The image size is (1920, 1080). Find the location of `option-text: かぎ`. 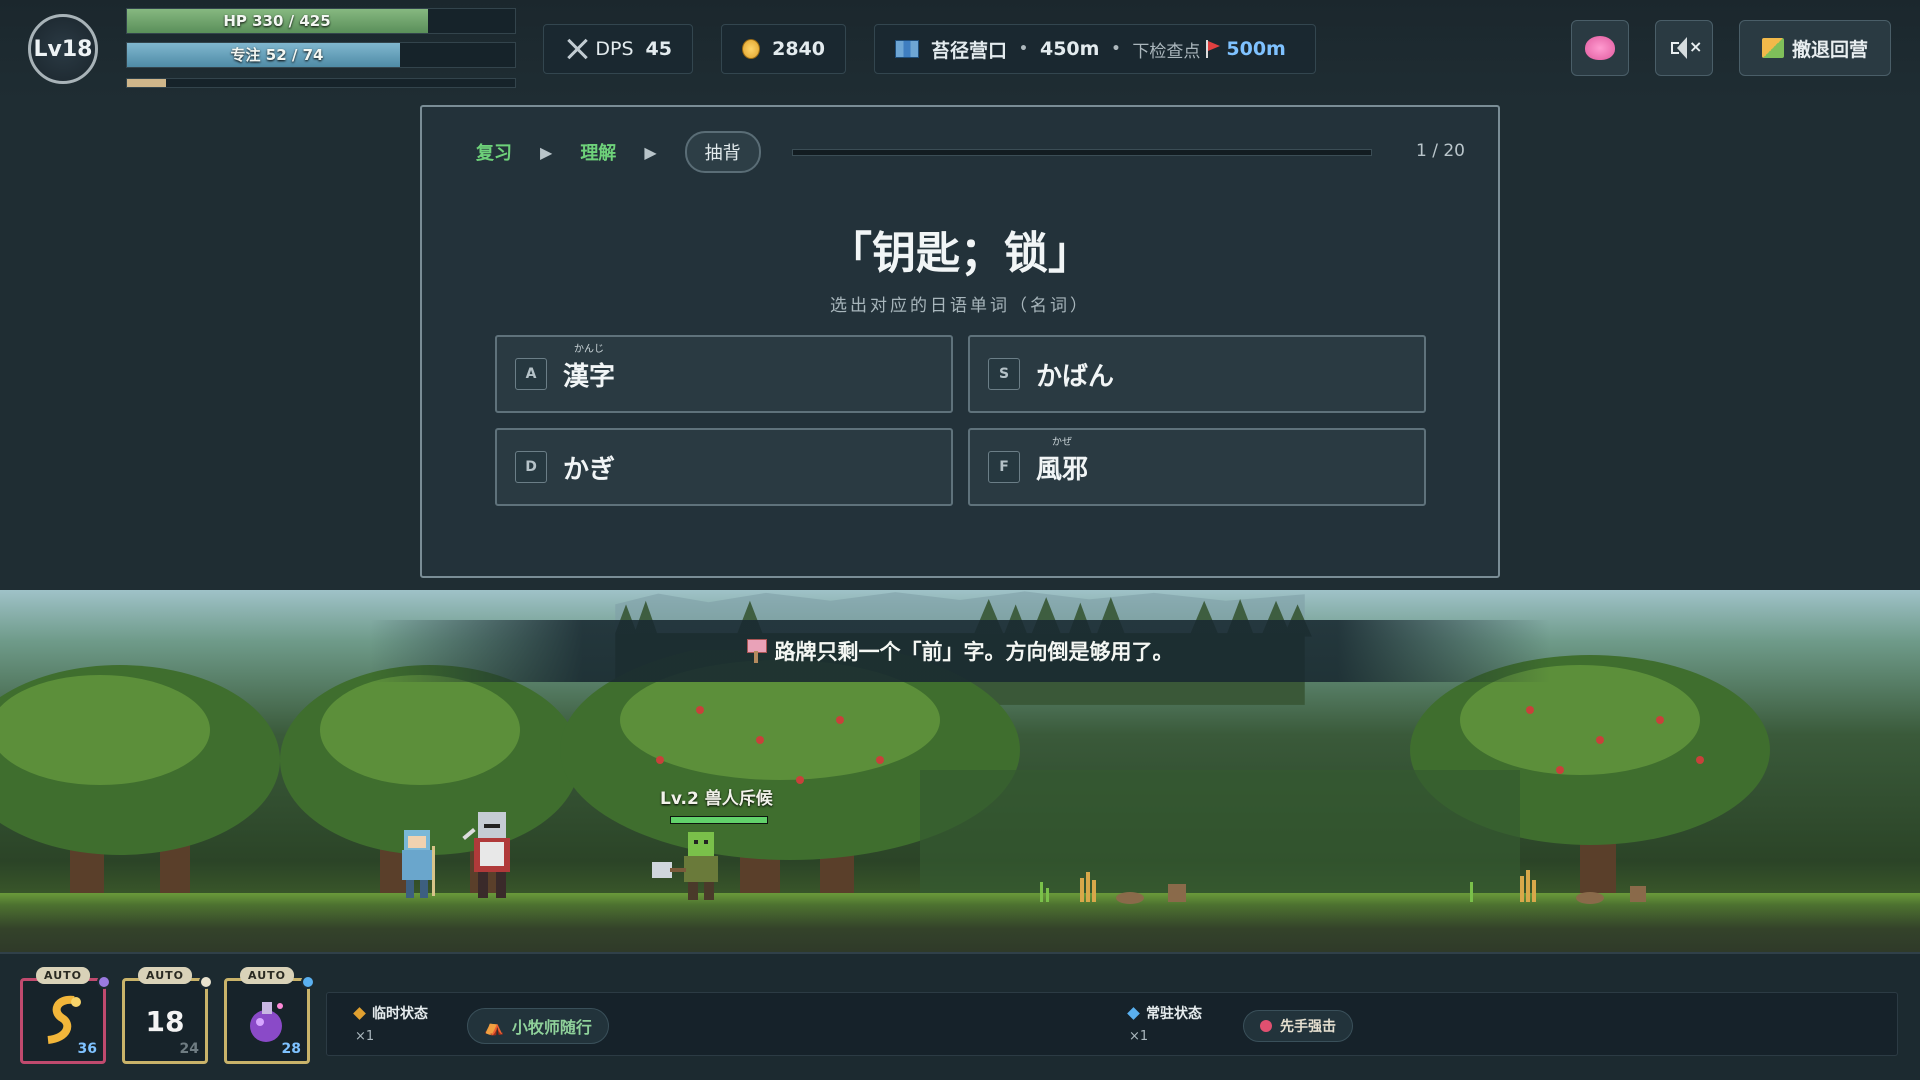

option-text: かぎ is located at coordinates (589, 469).